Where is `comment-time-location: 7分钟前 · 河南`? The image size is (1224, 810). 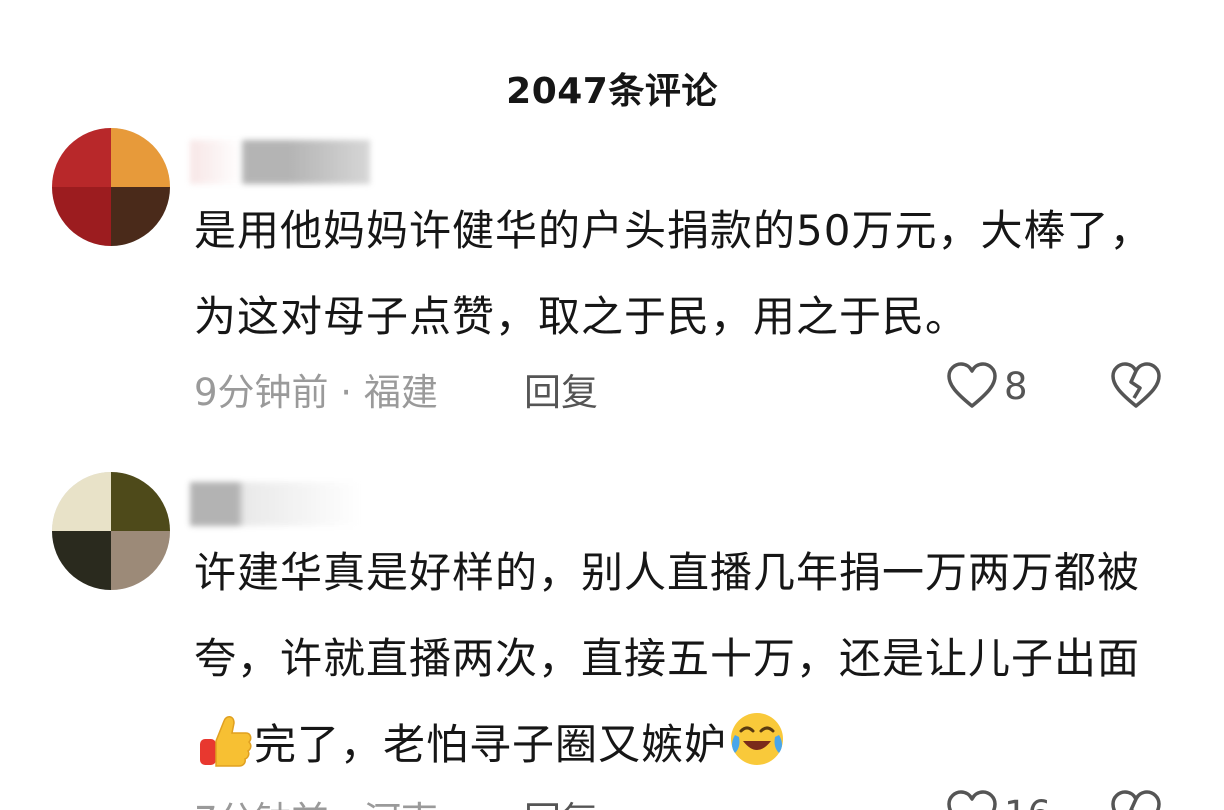 comment-time-location: 7分钟前 · 河南 is located at coordinates (316, 800).